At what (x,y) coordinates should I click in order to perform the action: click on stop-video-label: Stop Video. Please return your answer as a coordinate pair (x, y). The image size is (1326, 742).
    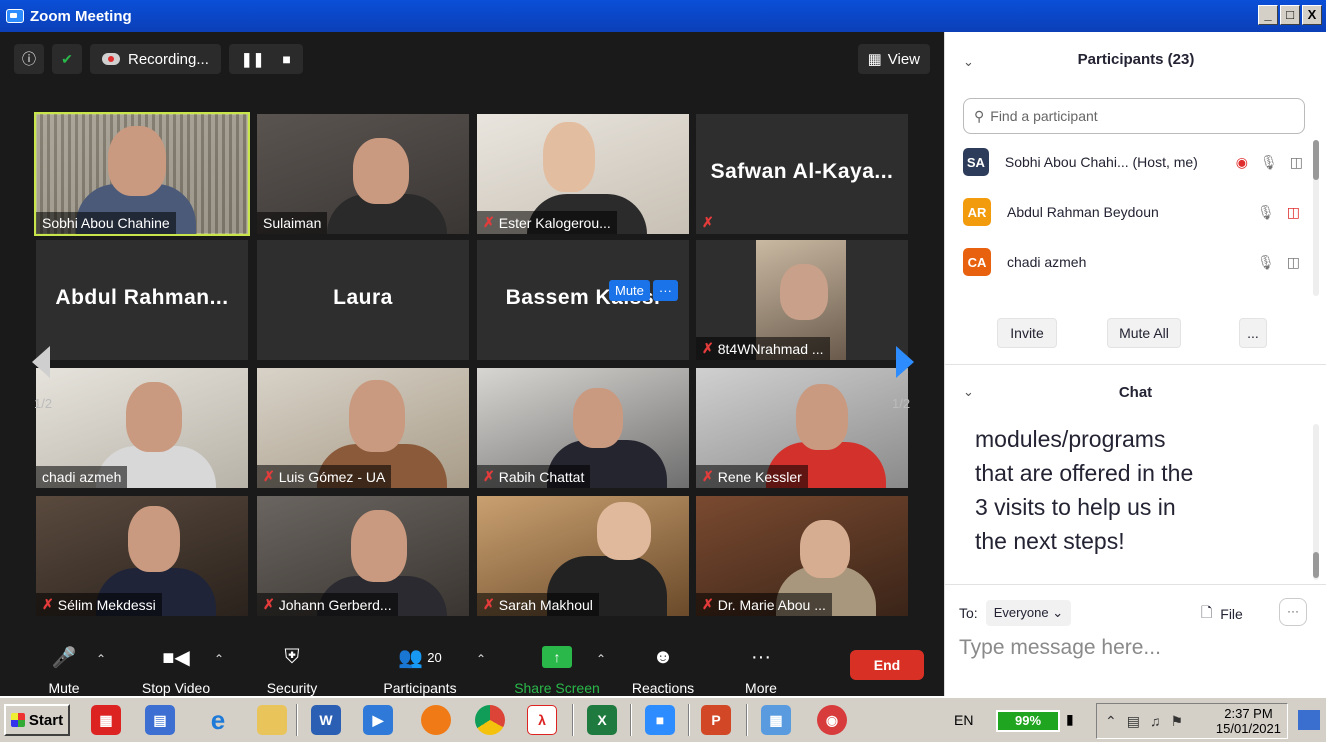
    Looking at the image, I should click on (176, 688).